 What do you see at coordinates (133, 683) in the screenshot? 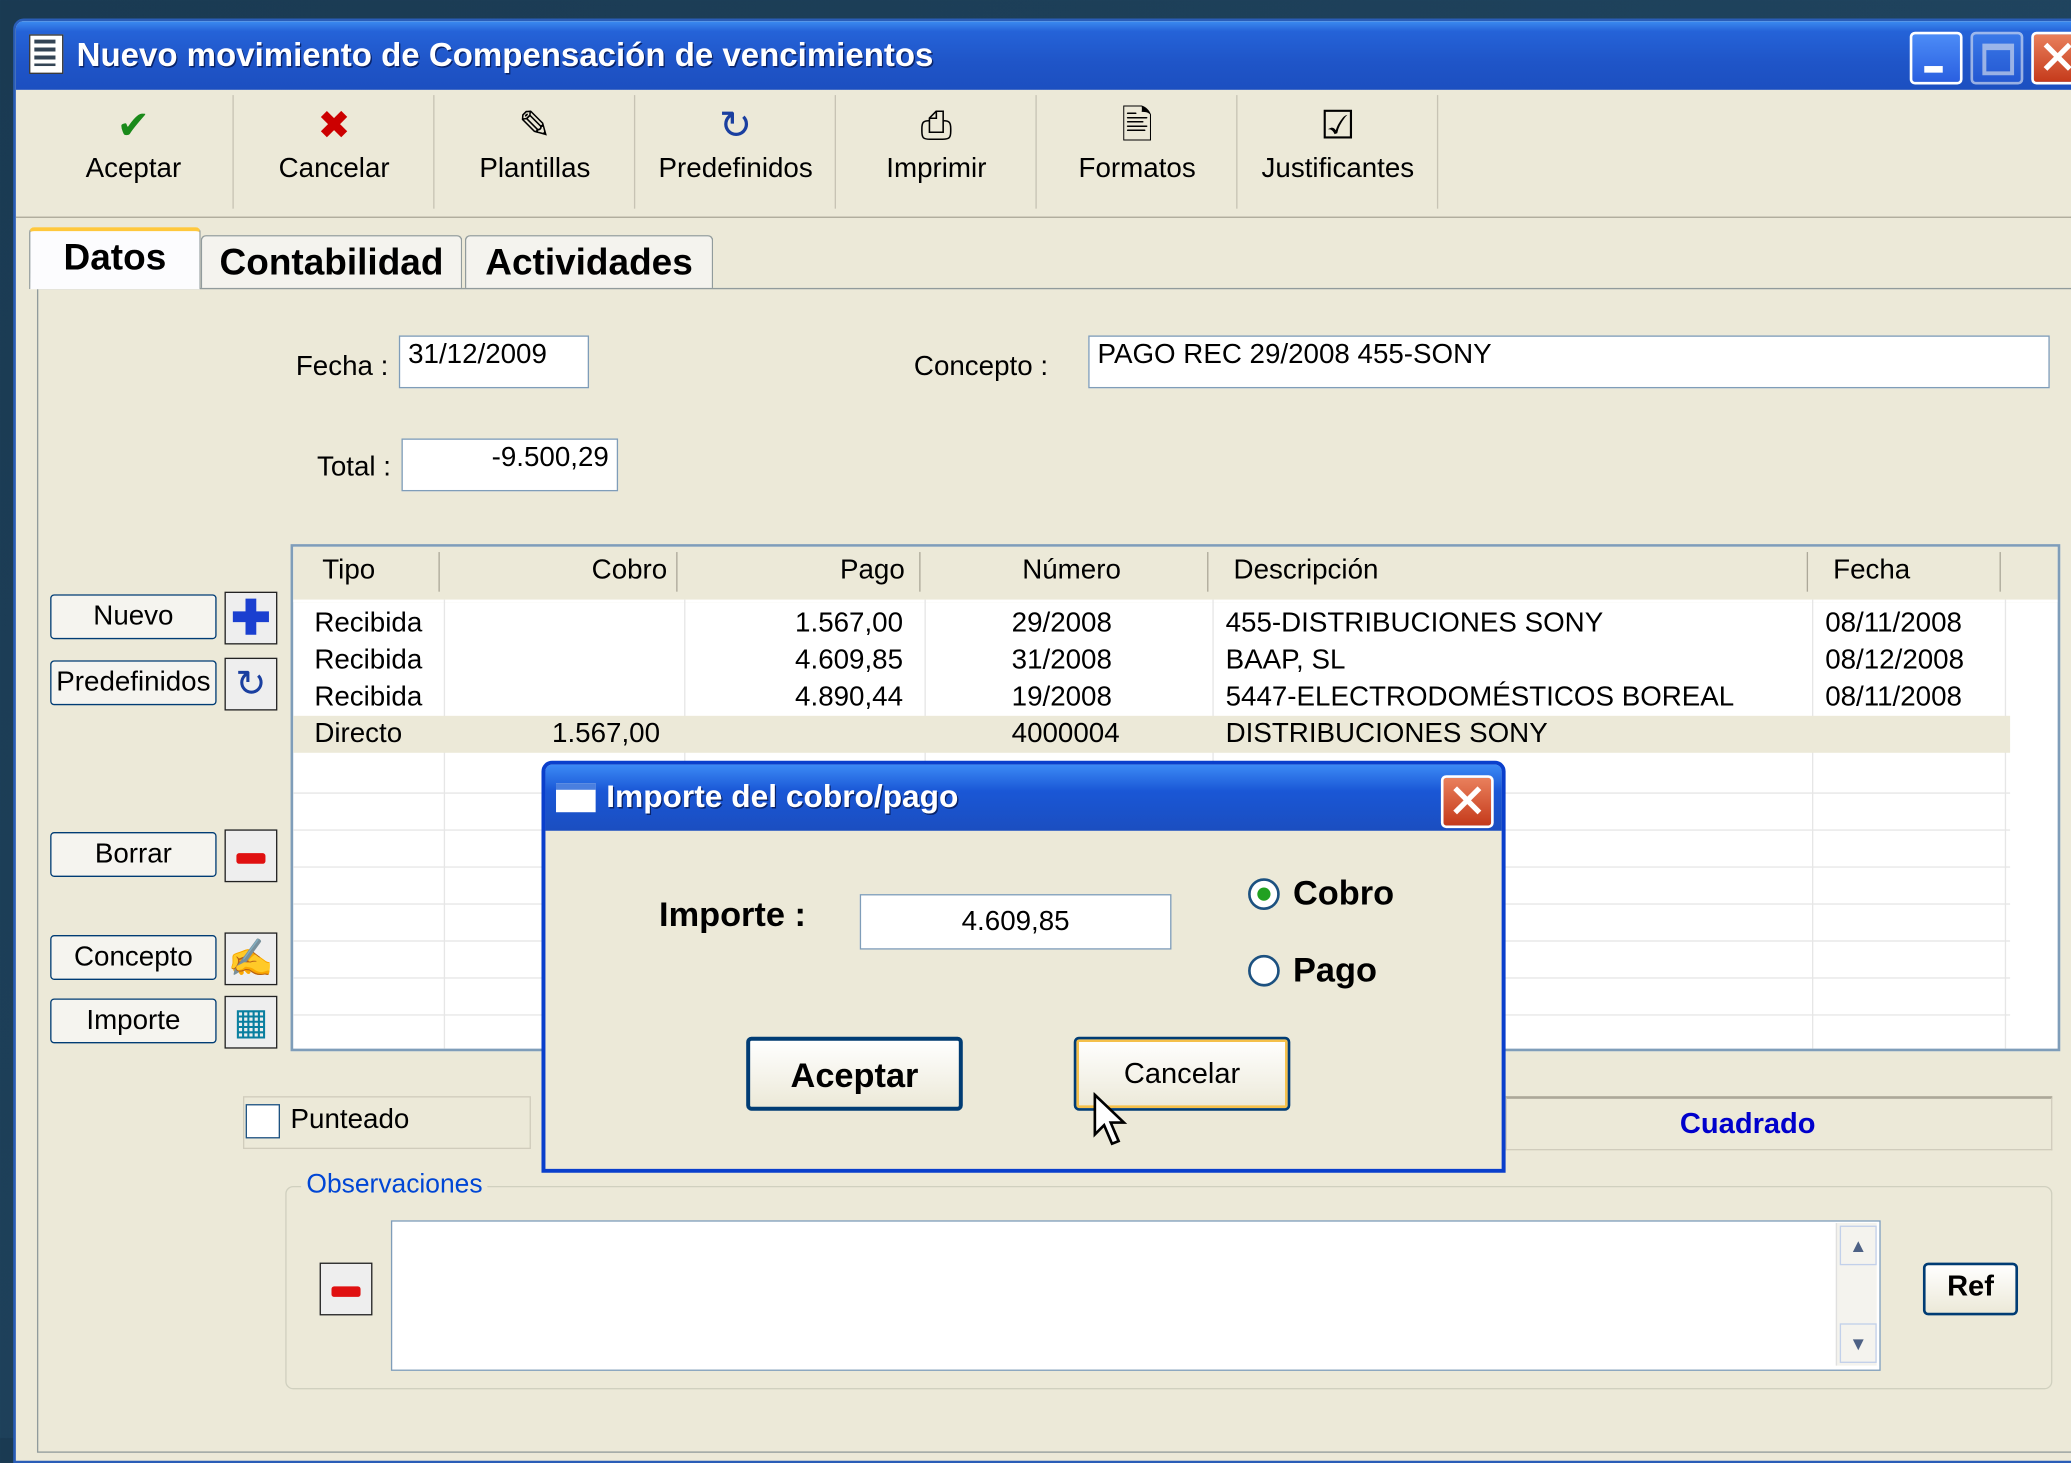
I see `predefinidos-button: Predefinidos` at bounding box center [133, 683].